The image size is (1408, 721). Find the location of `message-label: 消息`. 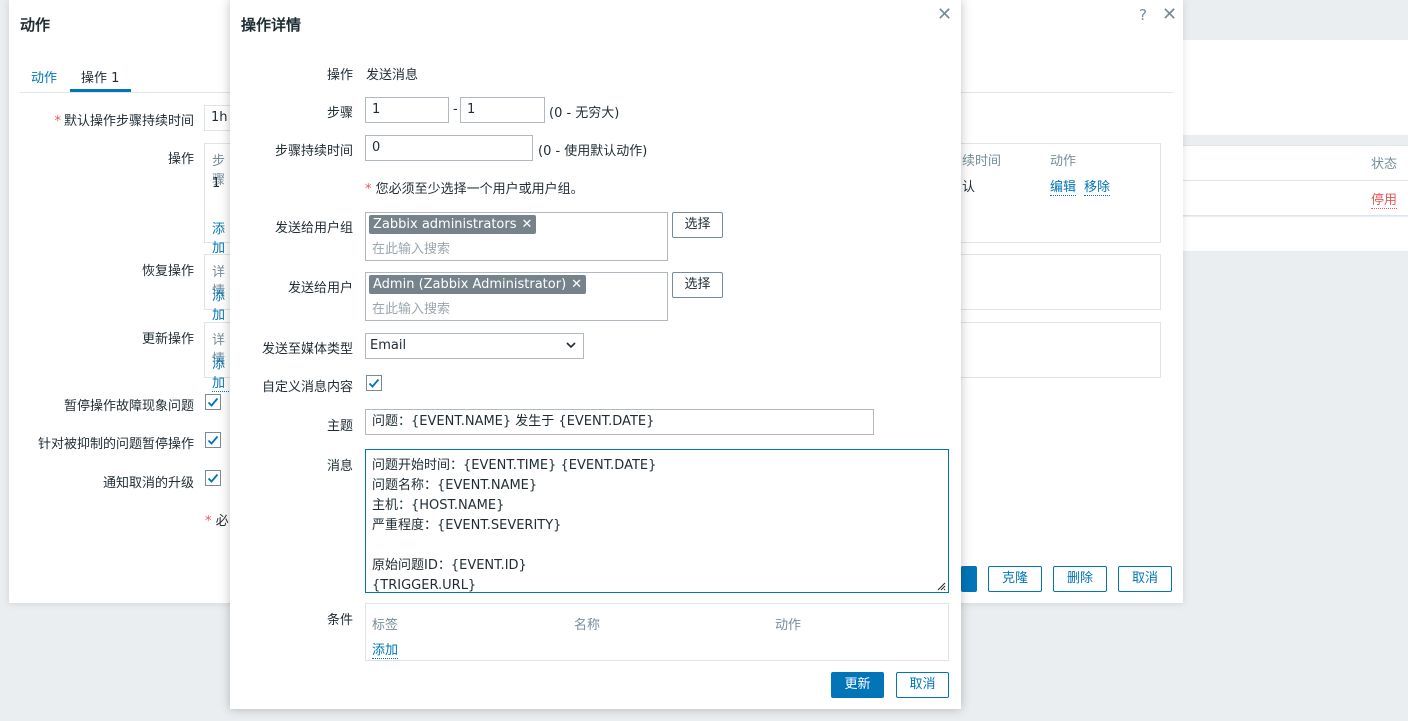

message-label: 消息 is located at coordinates (339, 466).